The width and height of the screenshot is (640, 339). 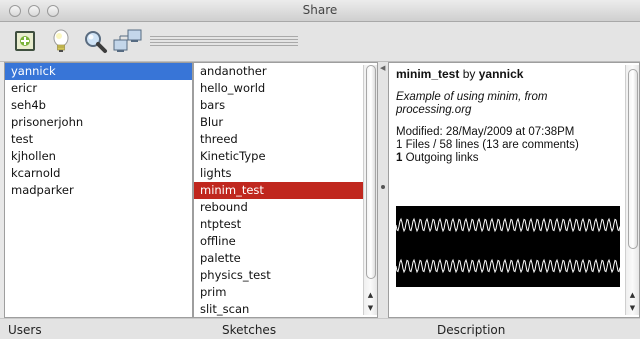 I want to click on sketch-list-item: andanother, so click(x=278, y=71).